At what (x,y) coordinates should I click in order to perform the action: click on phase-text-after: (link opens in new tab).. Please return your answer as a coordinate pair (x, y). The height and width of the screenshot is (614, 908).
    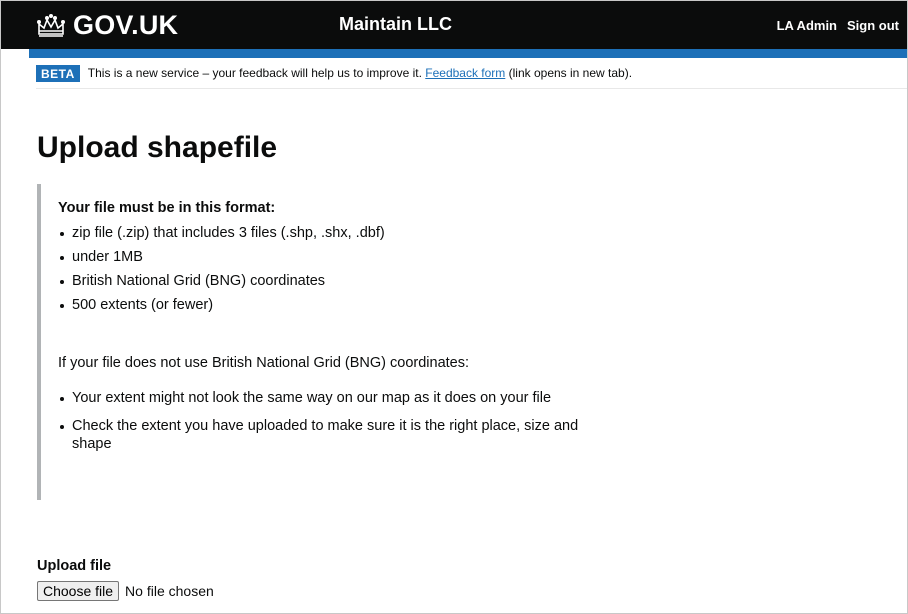
    Looking at the image, I should click on (569, 73).